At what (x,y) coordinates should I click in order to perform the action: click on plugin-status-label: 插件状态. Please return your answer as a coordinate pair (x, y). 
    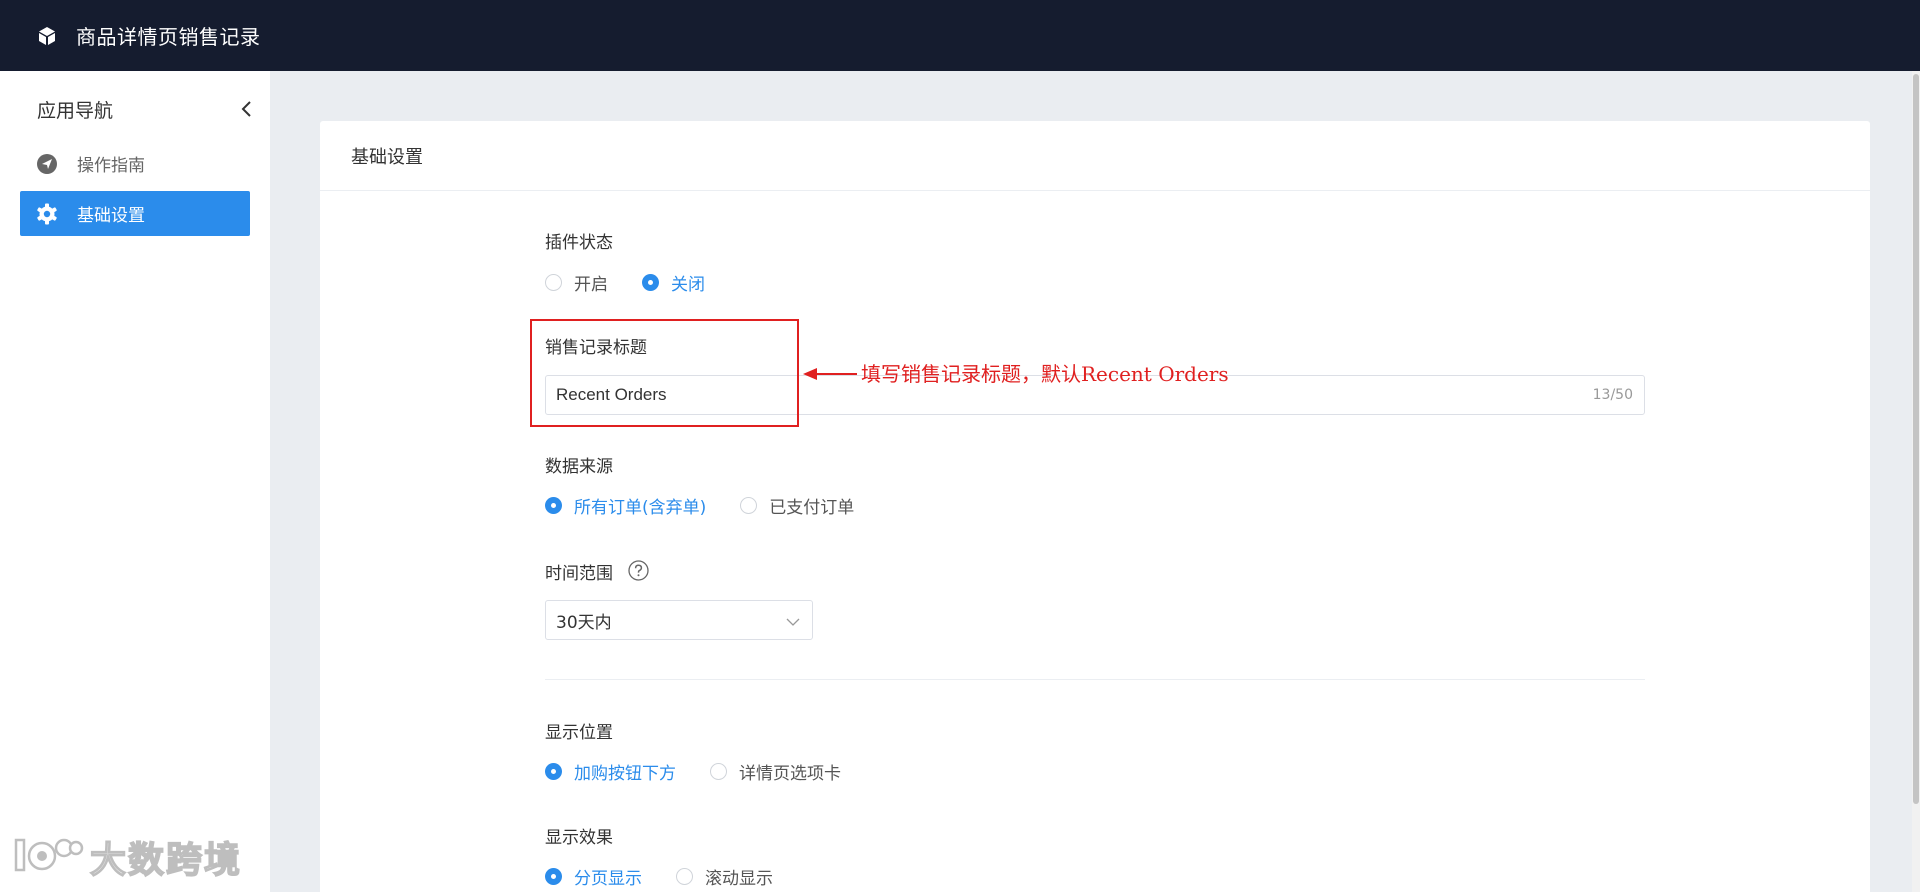
    Looking at the image, I should click on (579, 243).